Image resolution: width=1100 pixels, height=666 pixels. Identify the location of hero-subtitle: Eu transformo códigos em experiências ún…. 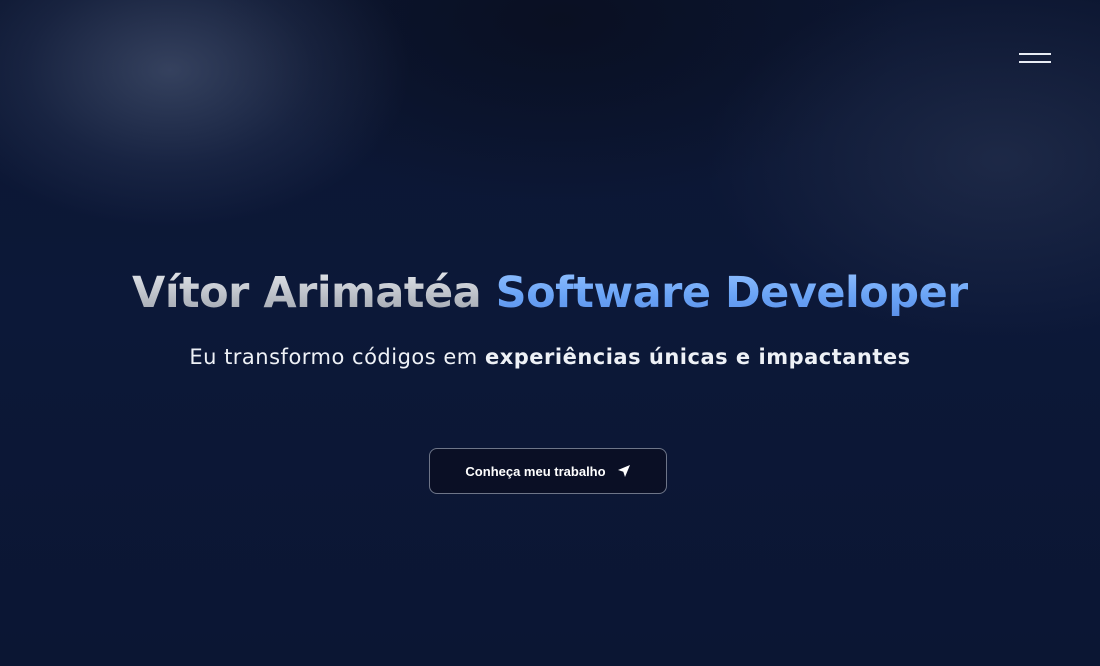
(550, 357).